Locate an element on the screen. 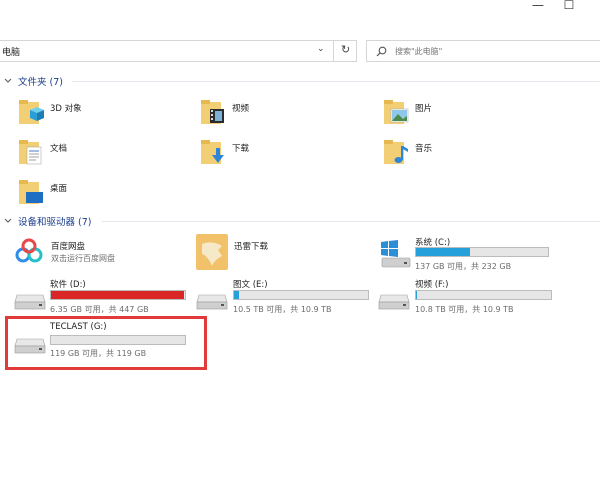 The height and width of the screenshot is (498, 600). folder-desktop: 桌面 is located at coordinates (93, 194).